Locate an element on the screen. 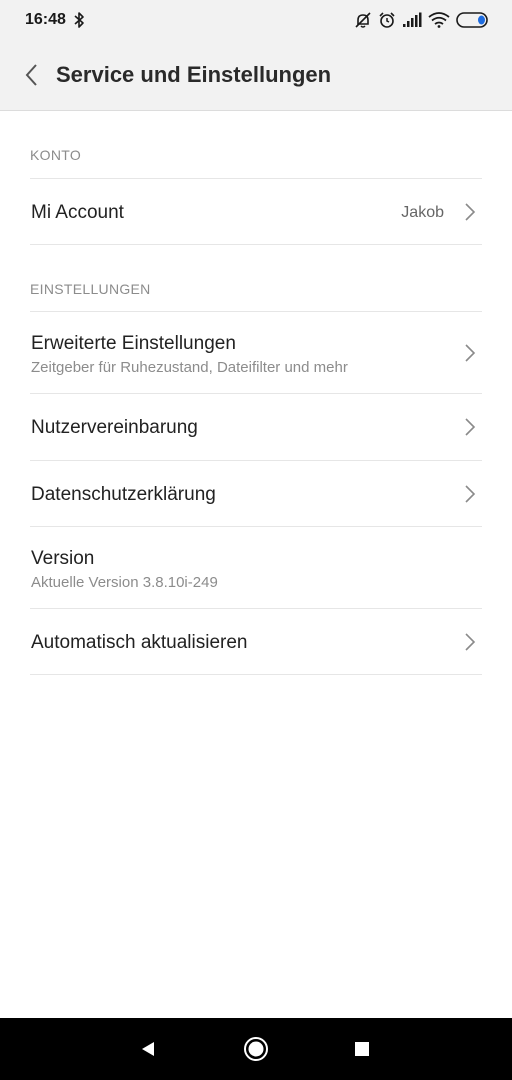  back-button is located at coordinates (31, 75).